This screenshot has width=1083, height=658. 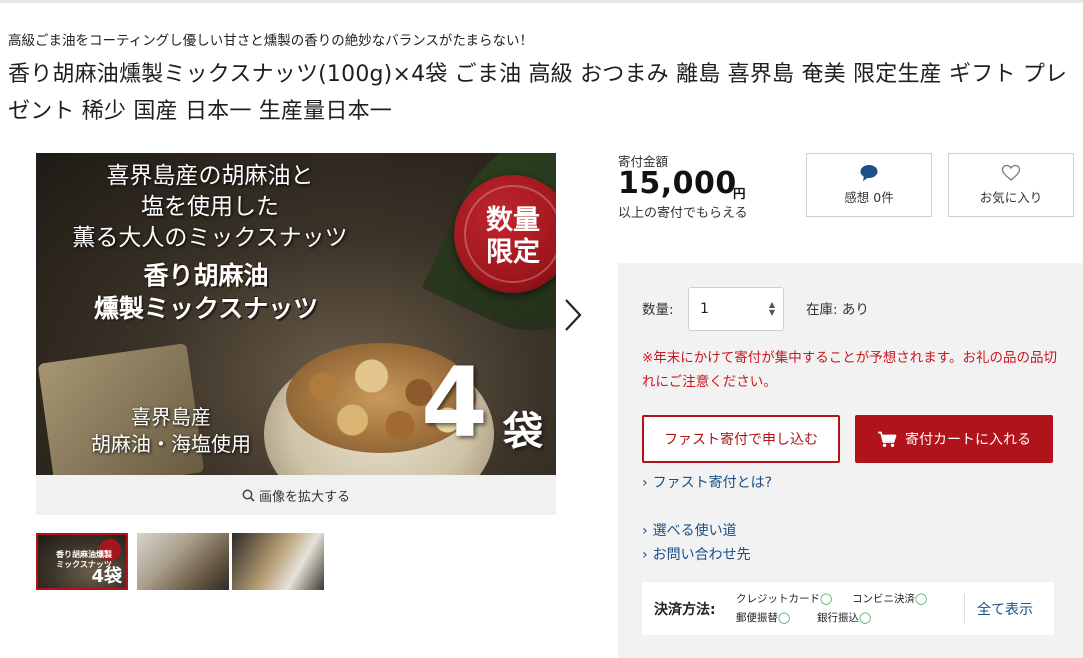 I want to click on image-origin-line: 喜界島産, so click(x=171, y=417).